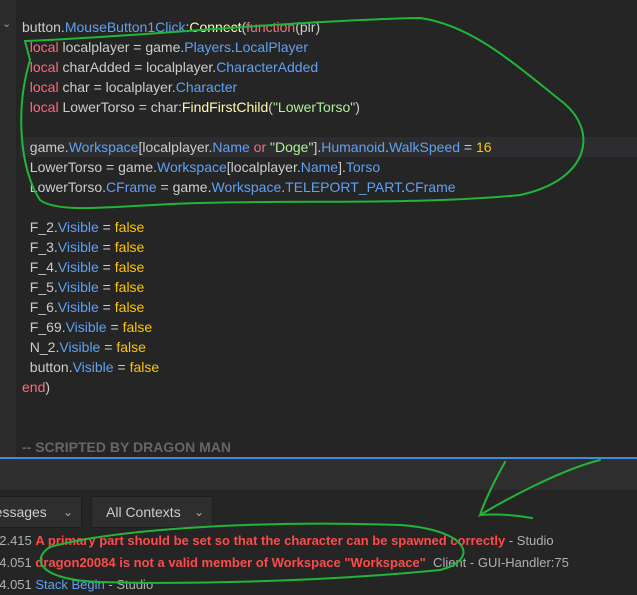 This screenshot has width=637, height=595. I want to click on code-token: ]., so click(342, 167).